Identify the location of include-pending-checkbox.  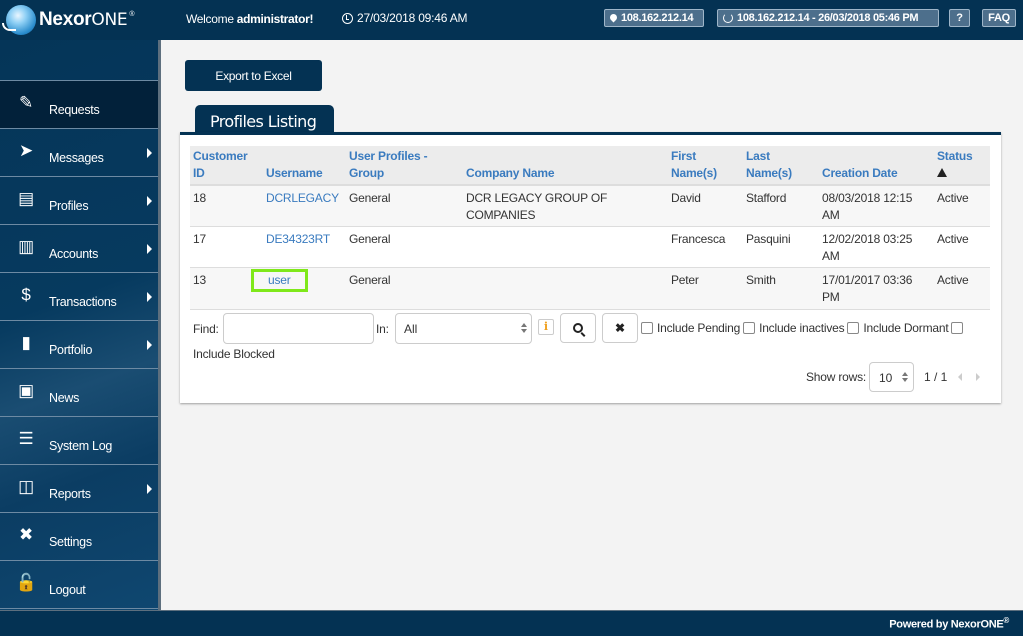
(647, 328).